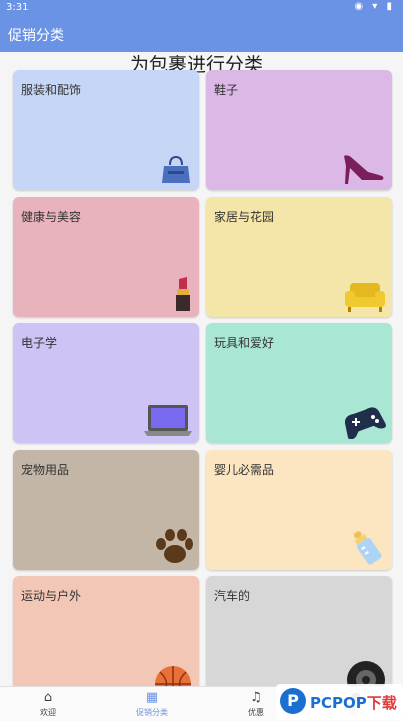 The image size is (403, 721). I want to click on category-card-baby-essentials: 婴儿必需品, so click(299, 510).